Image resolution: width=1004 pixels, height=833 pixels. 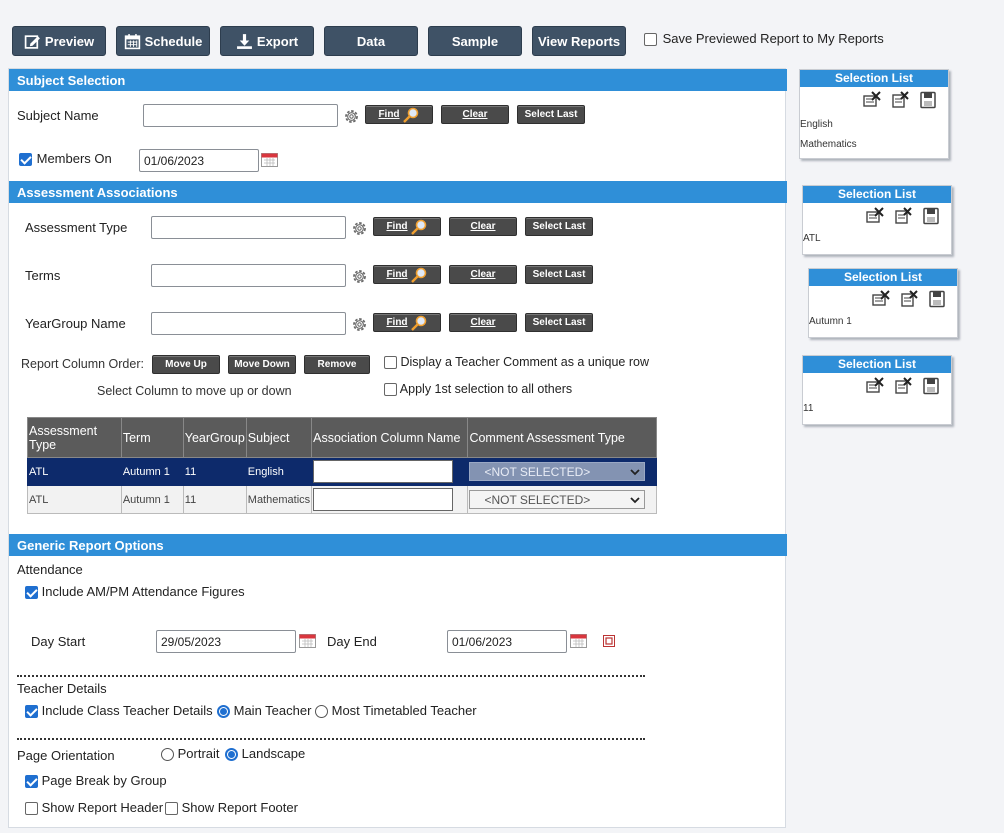 I want to click on show-header-option: Show Report Header, so click(x=94, y=808).